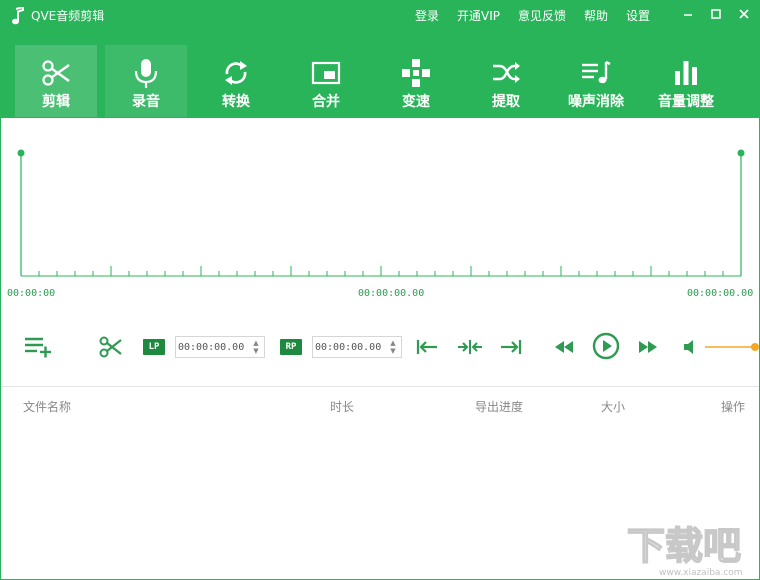 The image size is (760, 580). I want to click on noise-icon, so click(596, 73).